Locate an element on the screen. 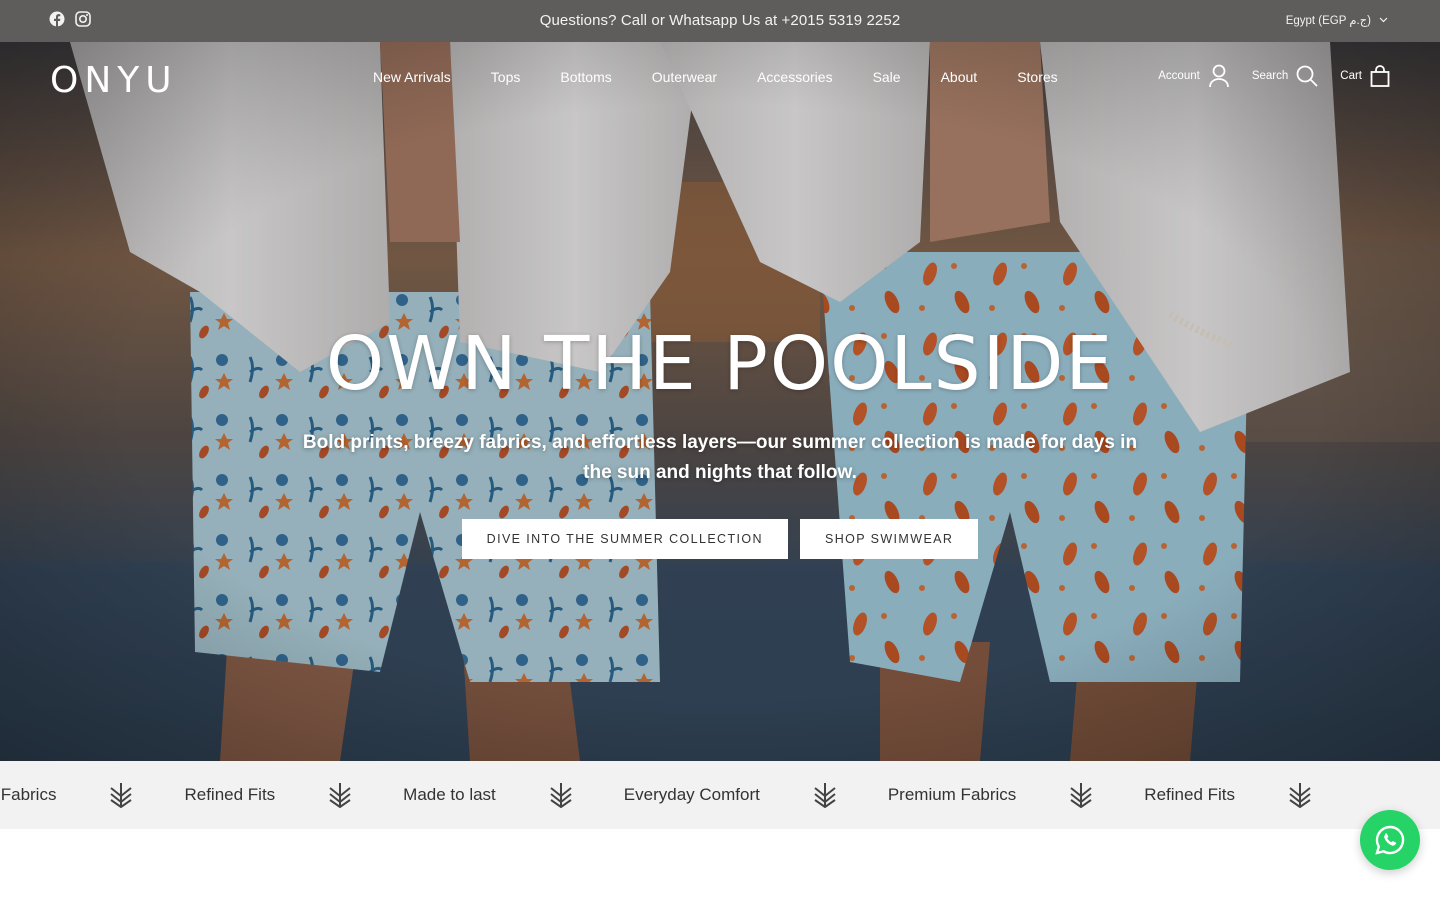 This screenshot has width=1440, height=900. hero-title: OWN THE POOLSIDE is located at coordinates (720, 364).